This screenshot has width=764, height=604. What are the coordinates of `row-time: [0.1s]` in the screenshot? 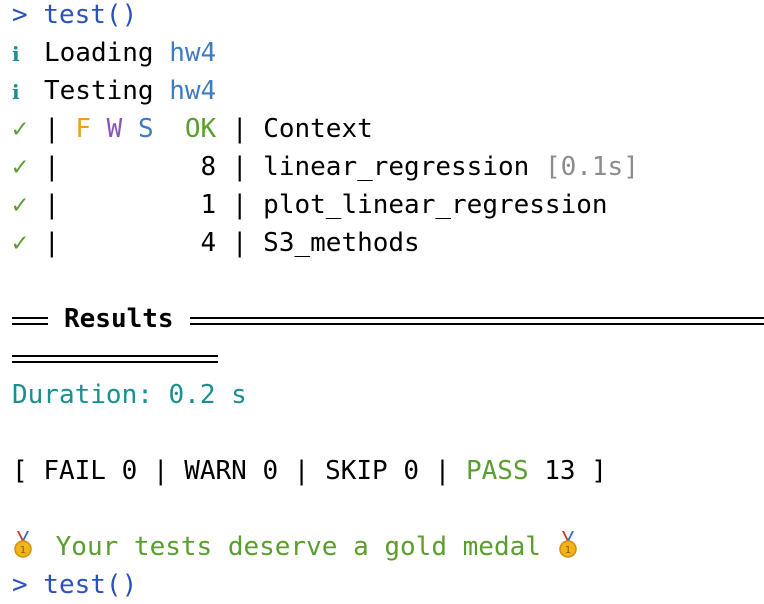 It's located at (591, 167).